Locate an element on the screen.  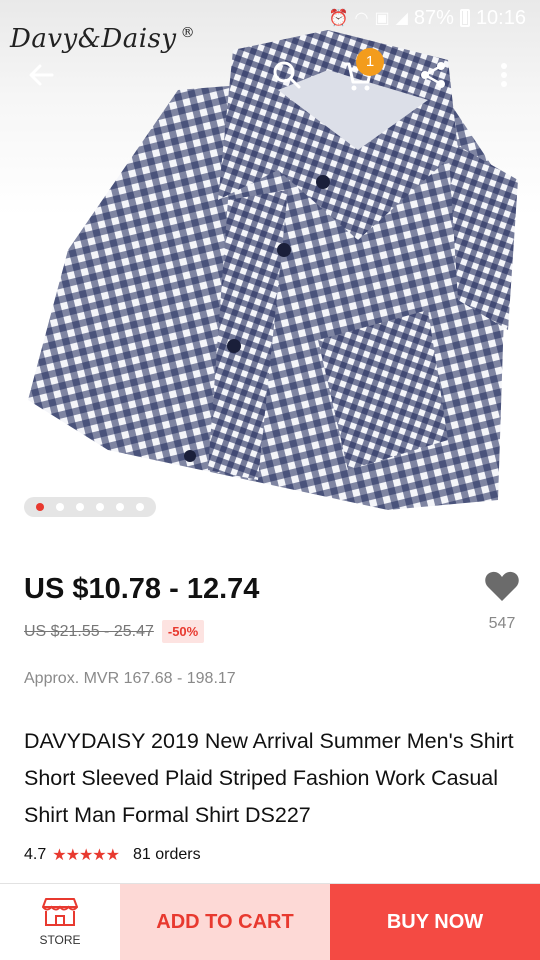
orders-count: 81 orders is located at coordinates (166, 854).